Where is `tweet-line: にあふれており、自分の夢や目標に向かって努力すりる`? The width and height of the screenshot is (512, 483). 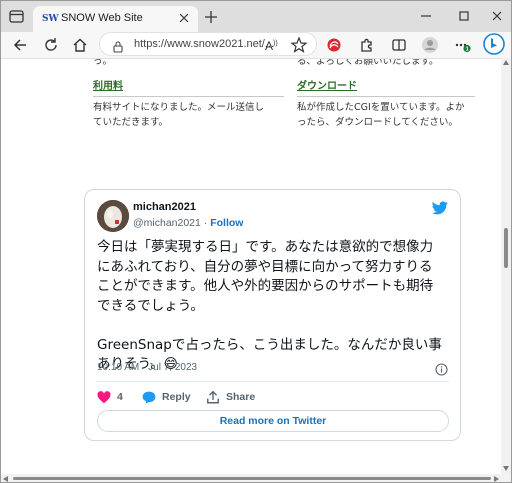 tweet-line: にあふれており、自分の夢や目標に向かって努力すりる is located at coordinates (265, 266).